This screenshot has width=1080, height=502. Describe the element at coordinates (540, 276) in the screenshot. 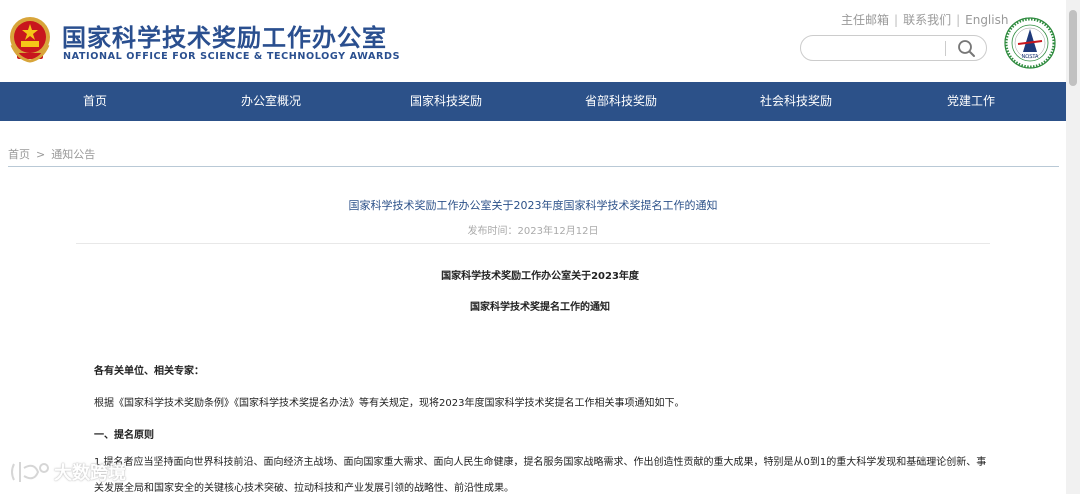

I see `document-heading-line1: 国家科学技术奖励工作办公室关于2023年度` at that location.